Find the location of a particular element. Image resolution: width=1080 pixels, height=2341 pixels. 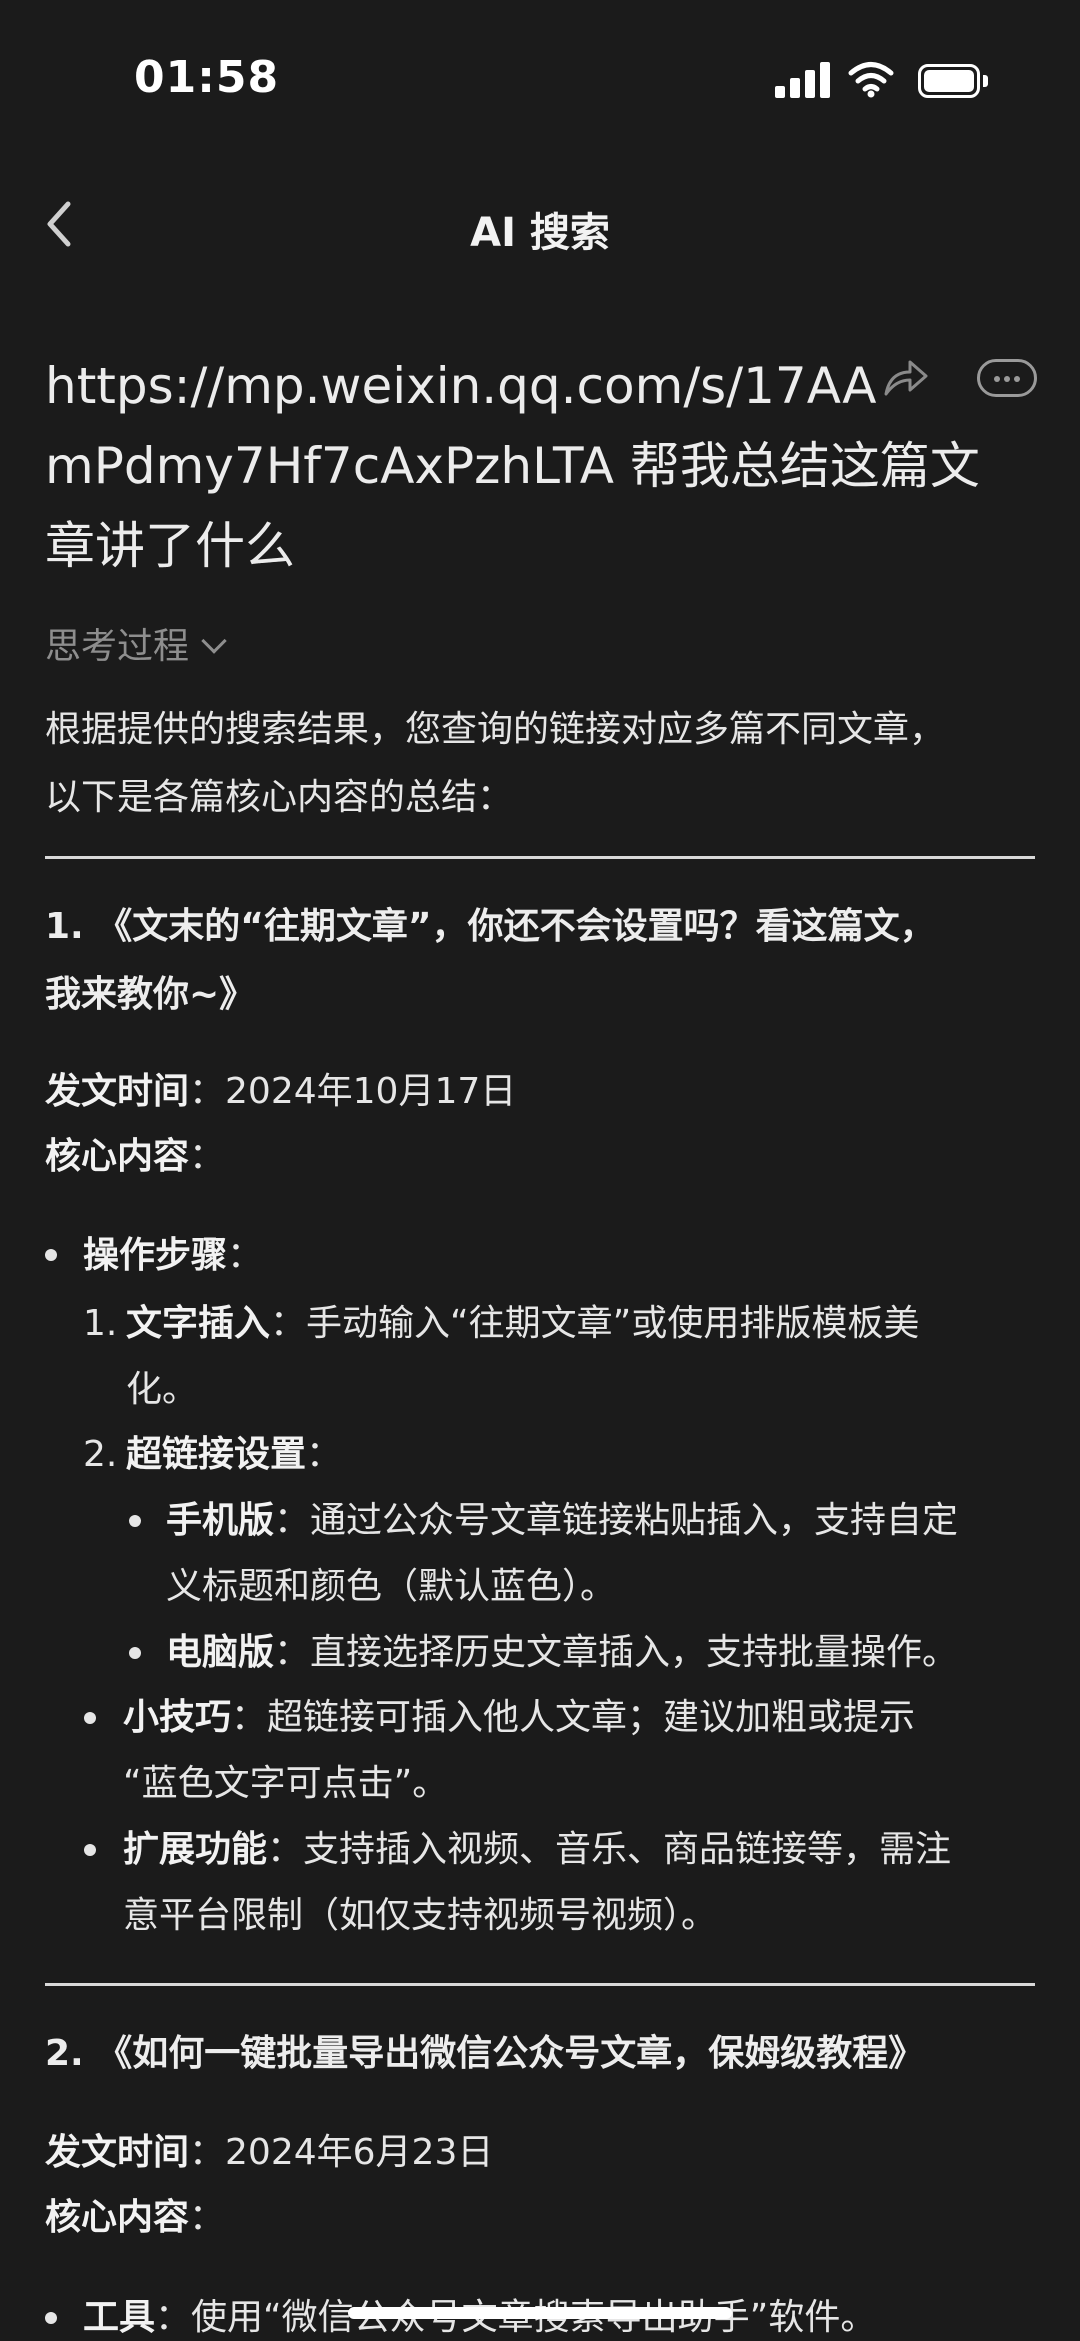

query-line: mPdmy7Hf7cAxPzhLTA 帮我总结这篇文 is located at coordinates (512, 466).